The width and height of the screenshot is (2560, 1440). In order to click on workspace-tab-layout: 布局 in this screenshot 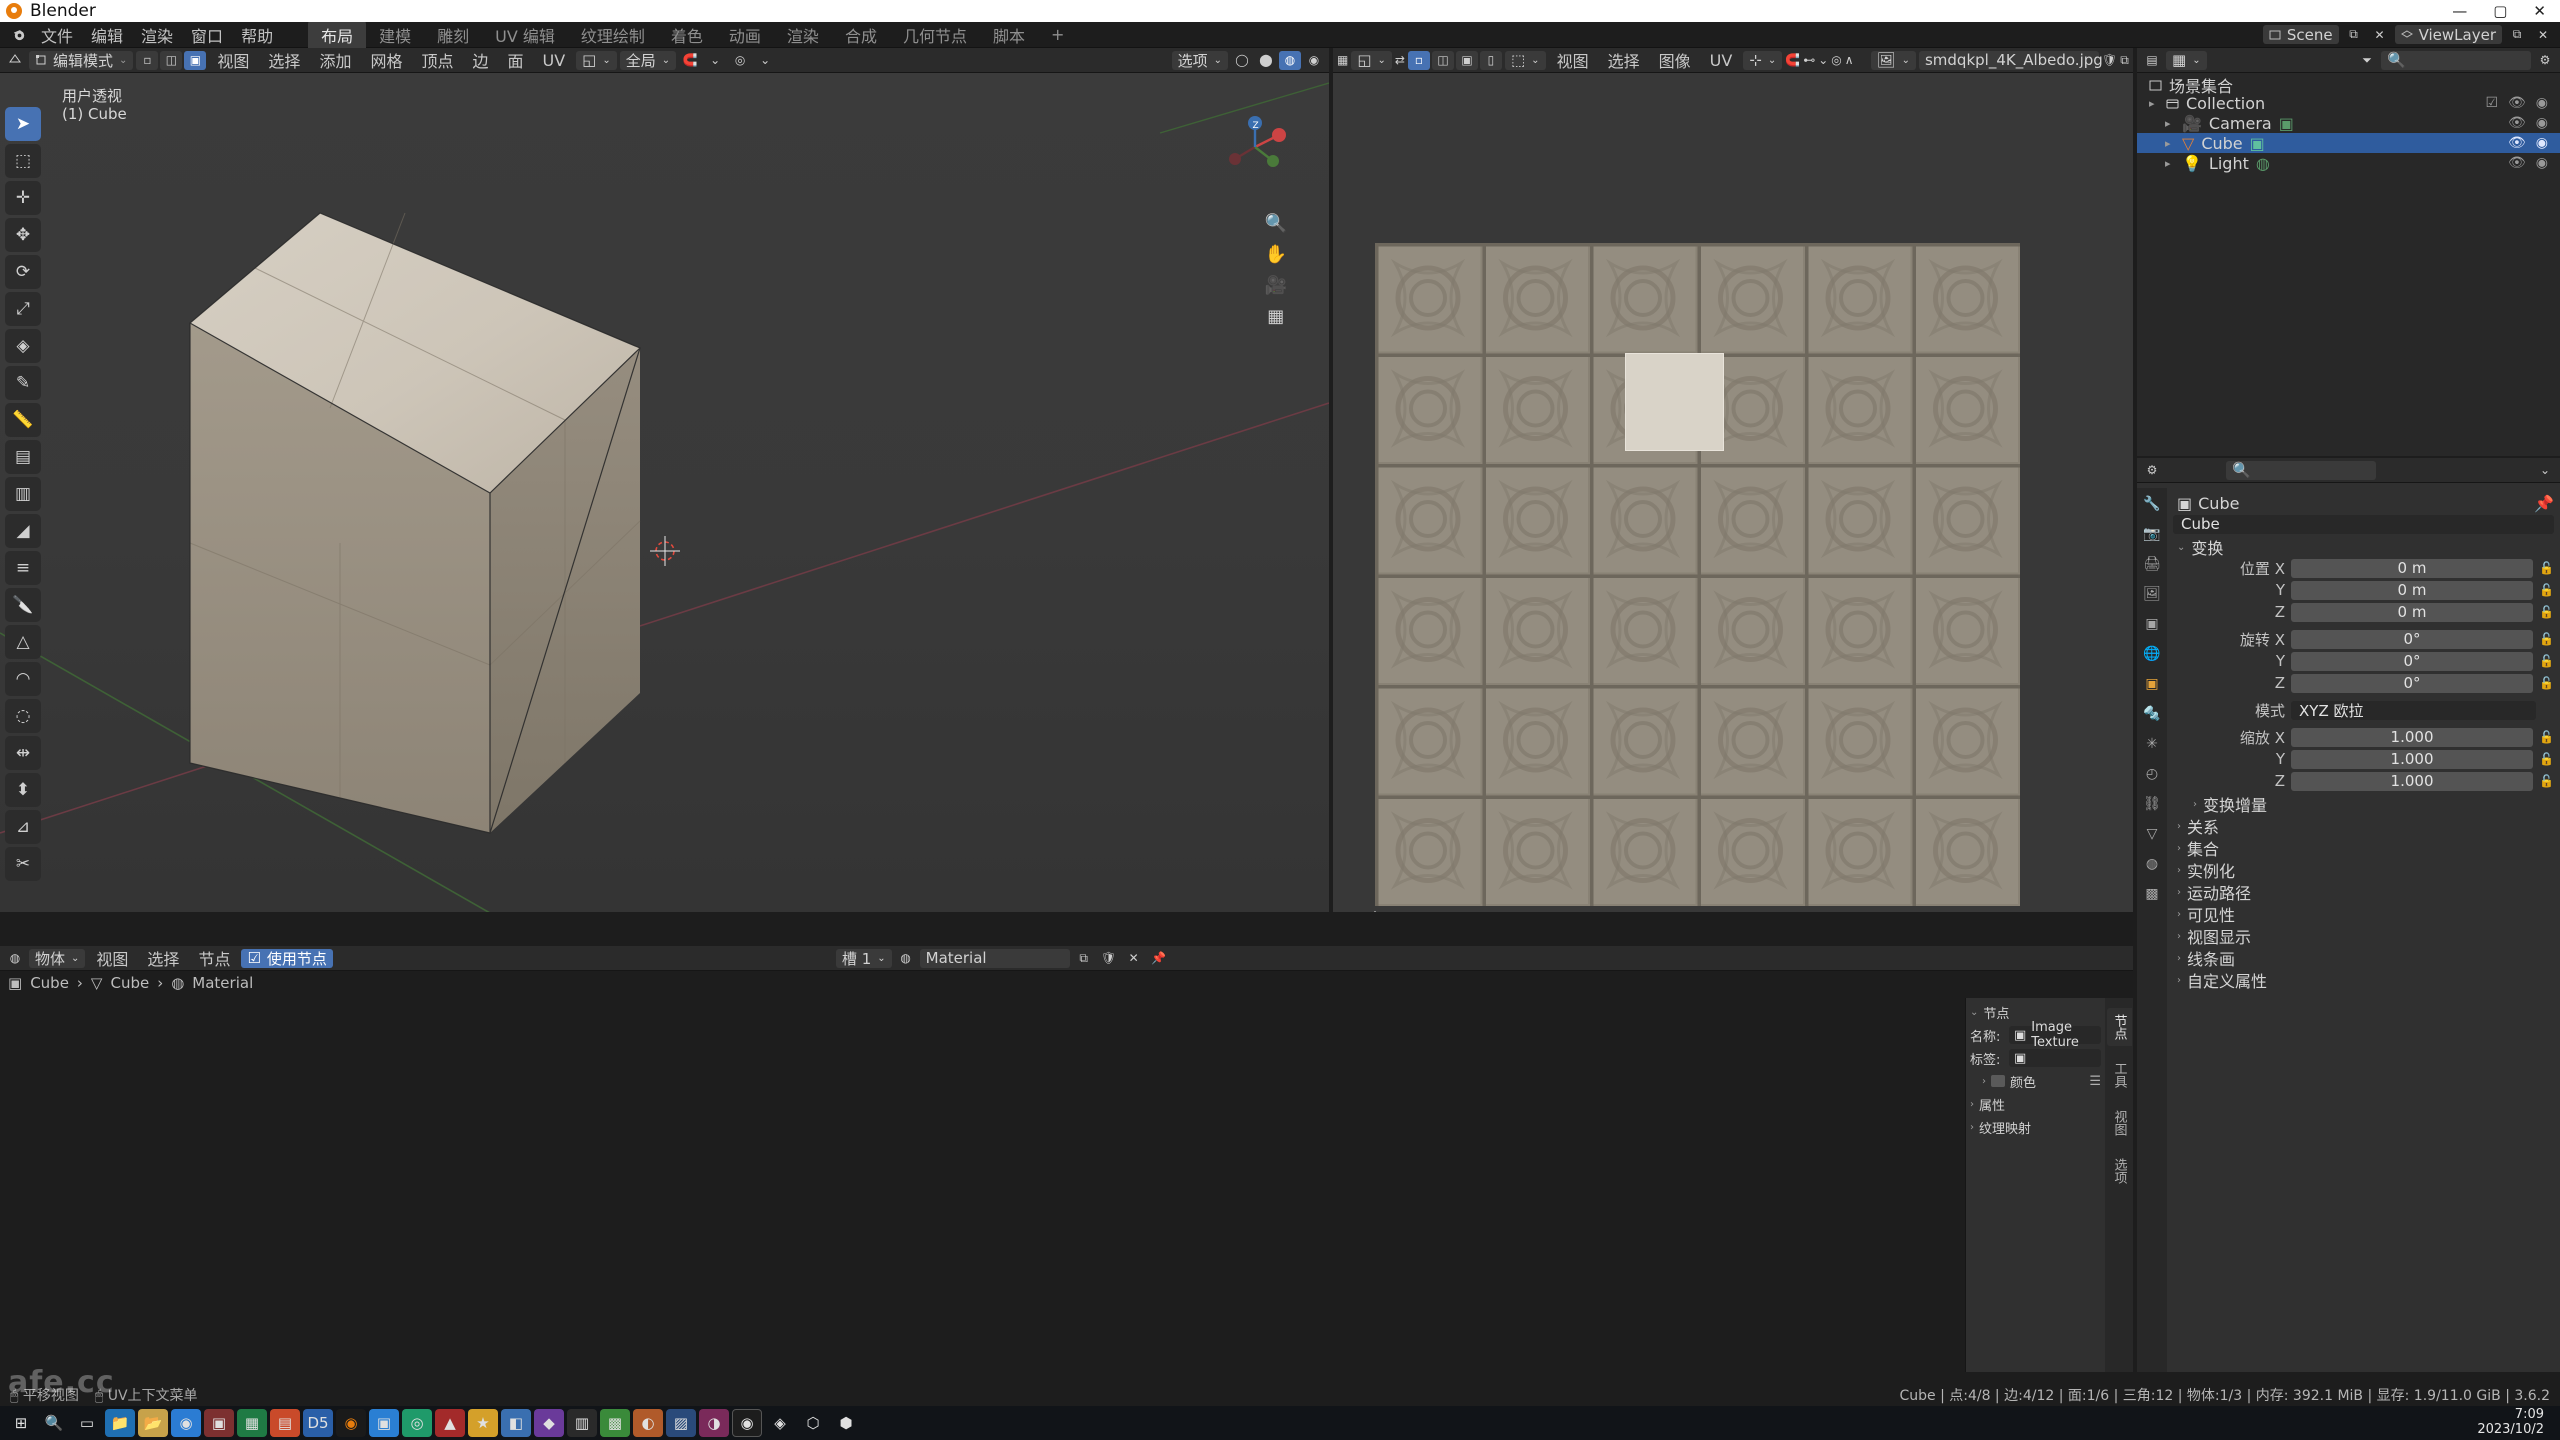, I will do `click(337, 34)`.